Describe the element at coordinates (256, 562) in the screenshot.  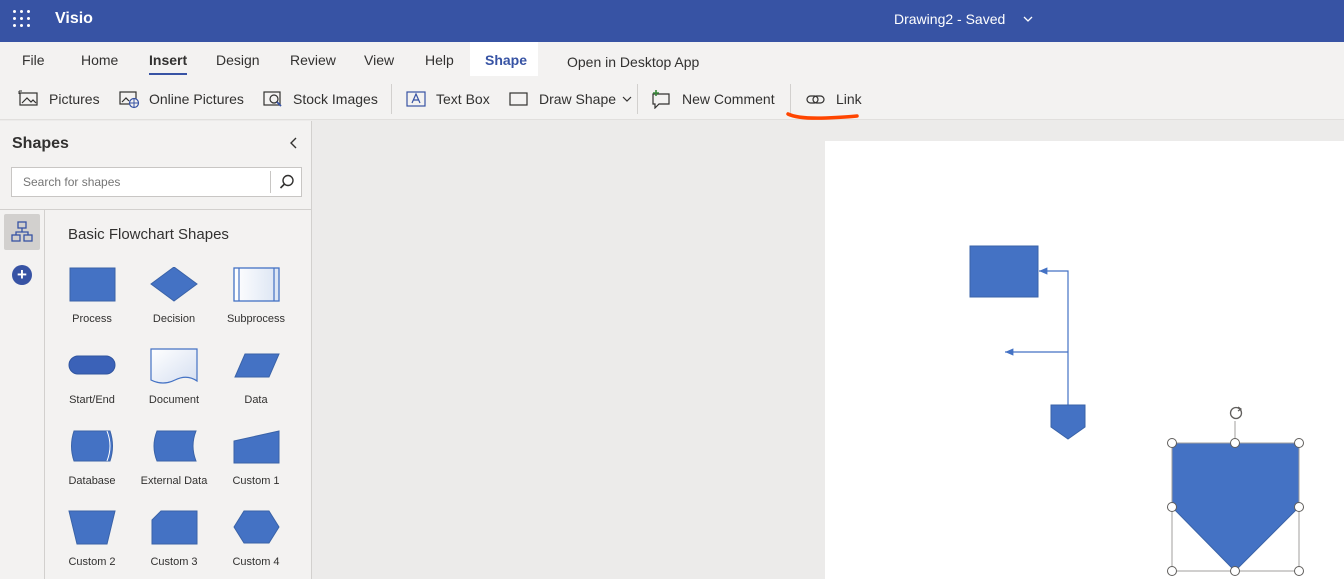
I see `shape-label: Custom 4` at that location.